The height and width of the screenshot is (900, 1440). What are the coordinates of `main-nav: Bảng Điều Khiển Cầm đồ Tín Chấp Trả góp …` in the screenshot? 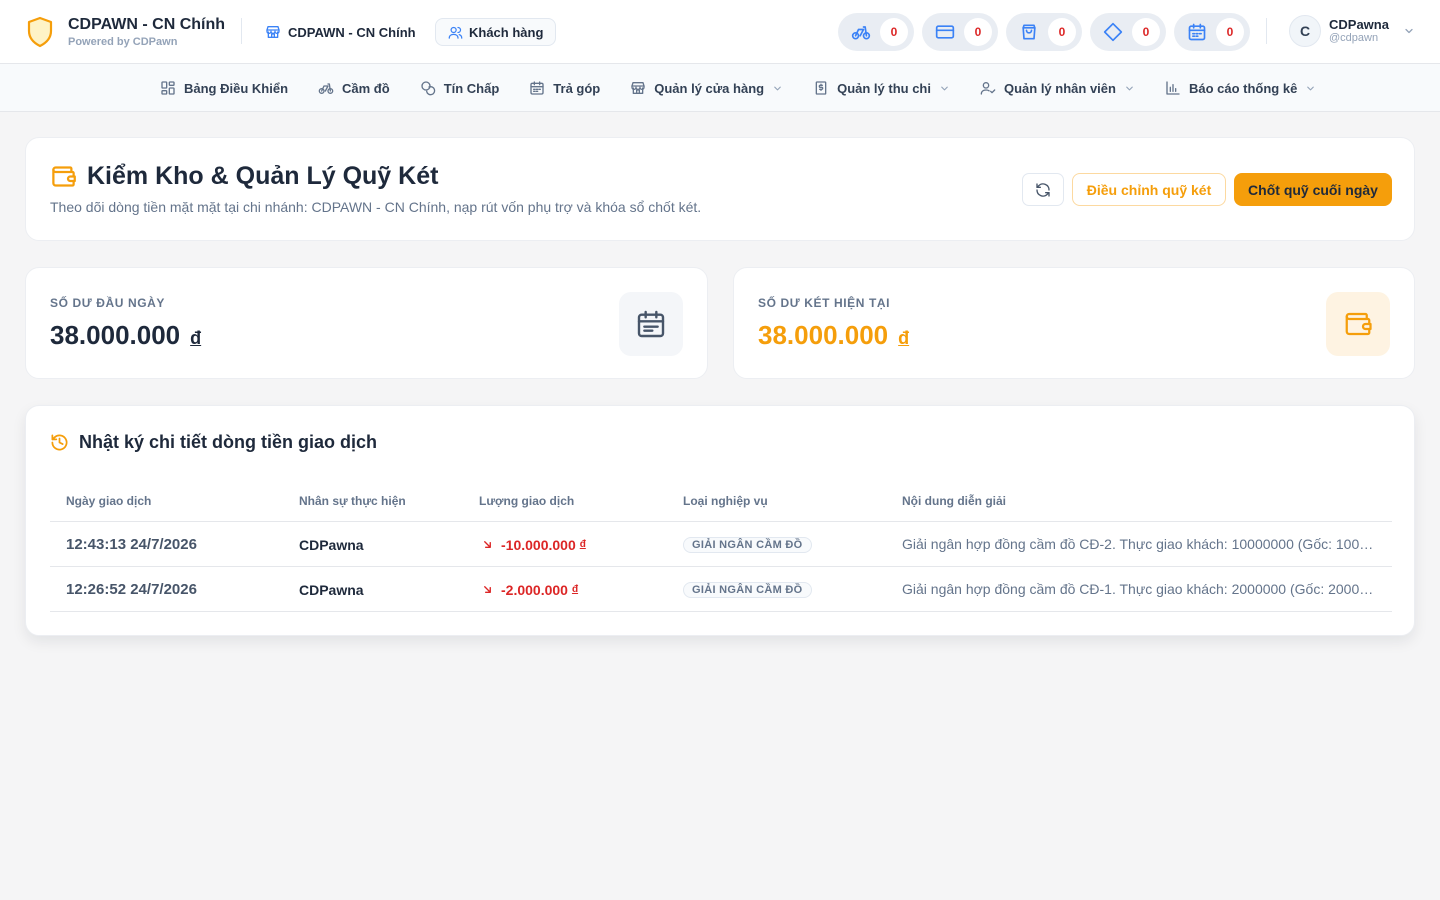 It's located at (720, 88).